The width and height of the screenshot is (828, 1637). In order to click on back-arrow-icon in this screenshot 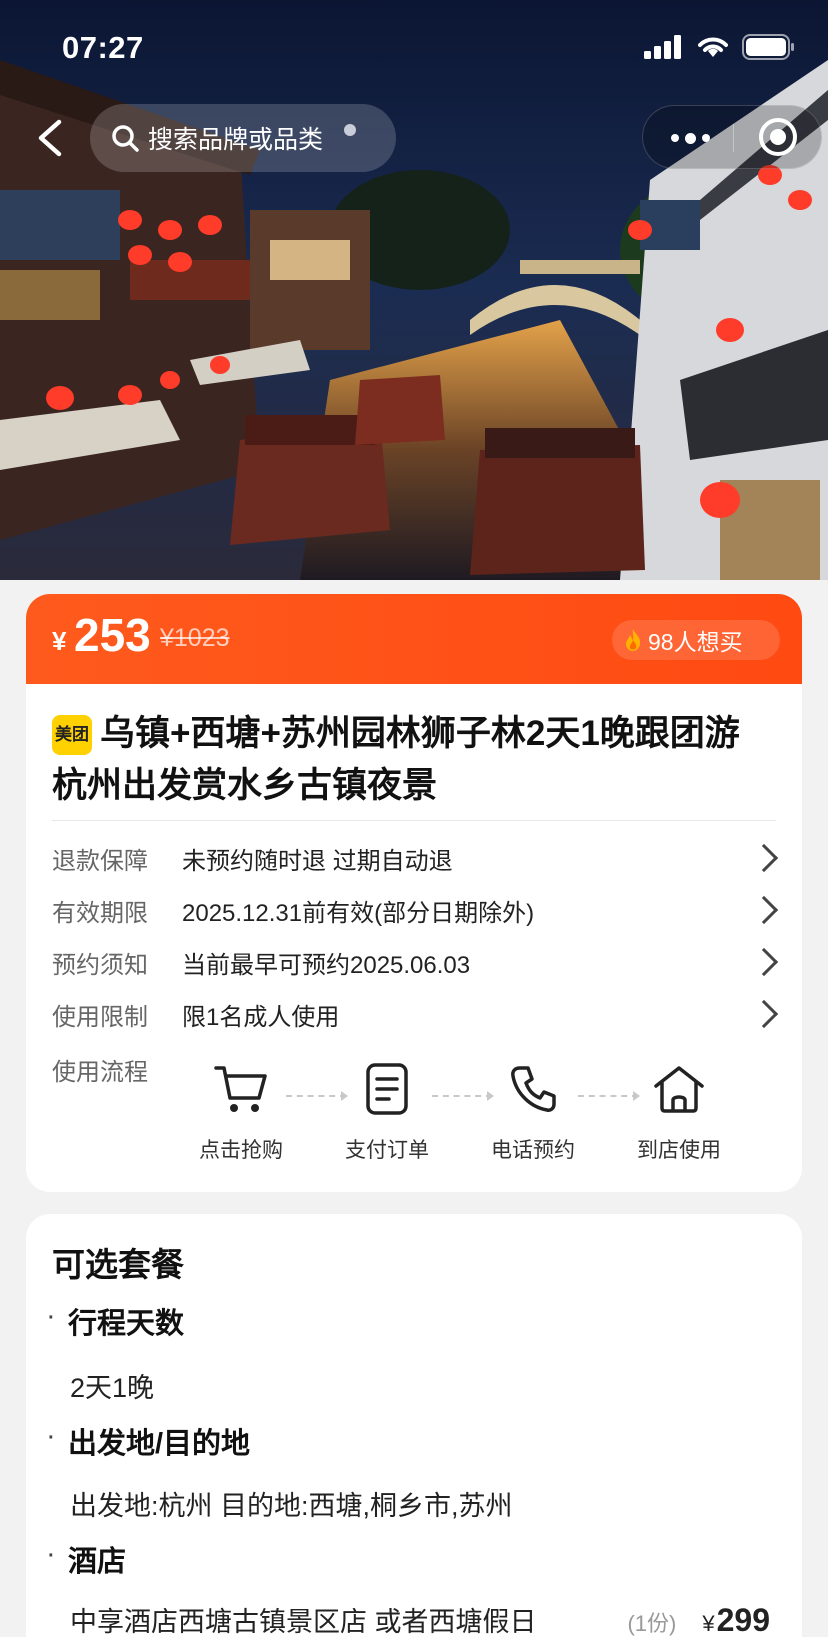, I will do `click(50, 138)`.